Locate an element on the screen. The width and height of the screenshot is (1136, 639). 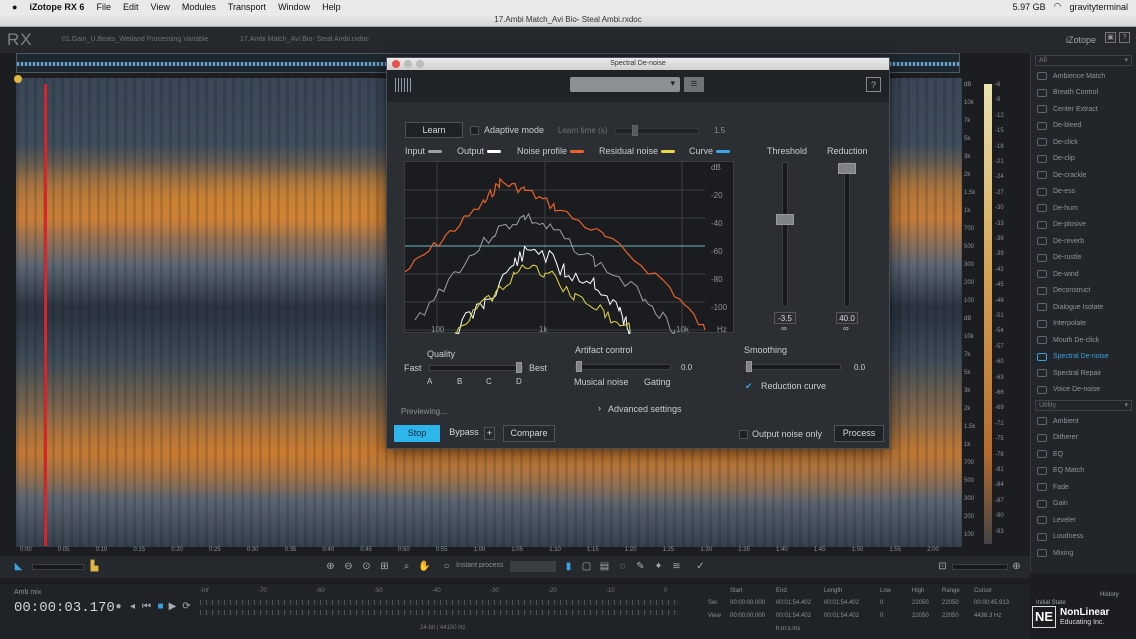
loop-icon: ⟳ is located at coordinates (186, 606).